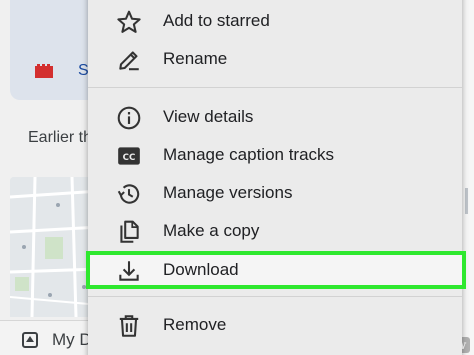 This screenshot has width=474, height=355. What do you see at coordinates (275, 325) in the screenshot?
I see `menu-item-remove: Remove` at bounding box center [275, 325].